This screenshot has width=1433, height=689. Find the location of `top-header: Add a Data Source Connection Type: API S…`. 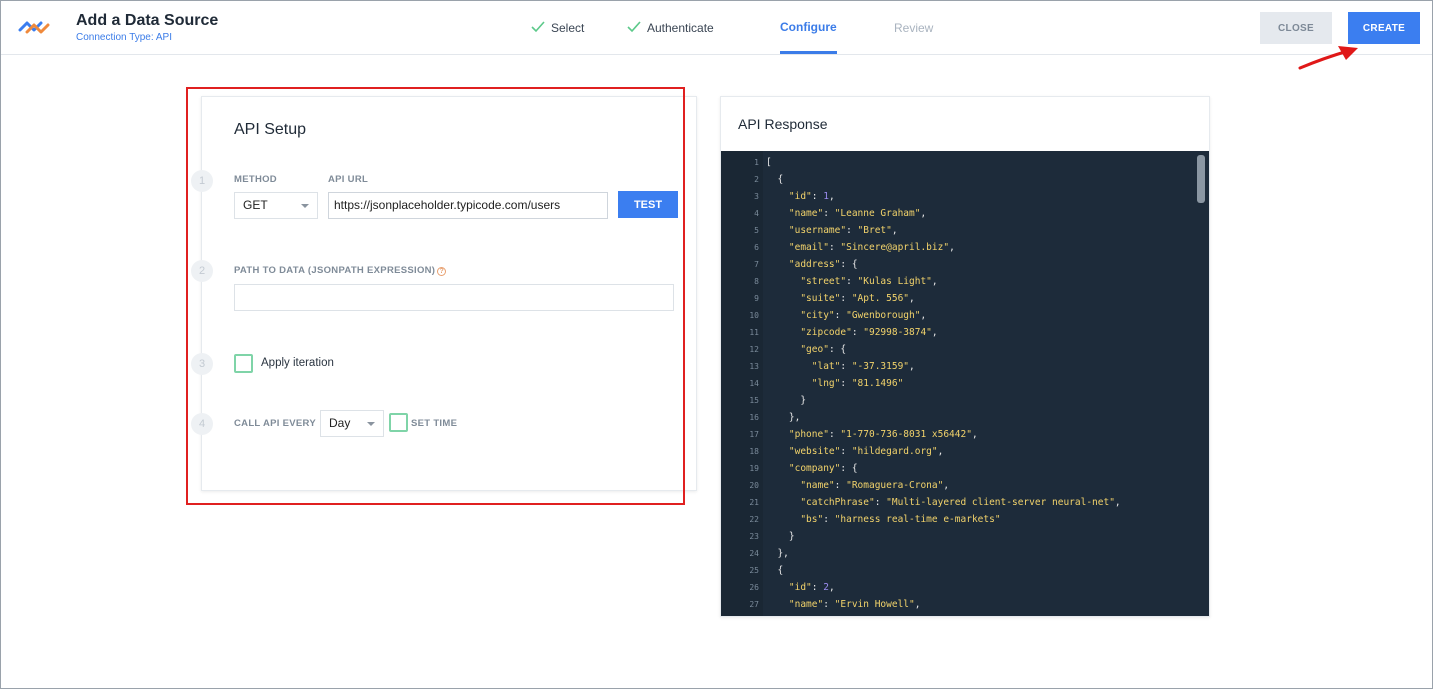

top-header: Add a Data Source Connection Type: API S… is located at coordinates (716, 28).